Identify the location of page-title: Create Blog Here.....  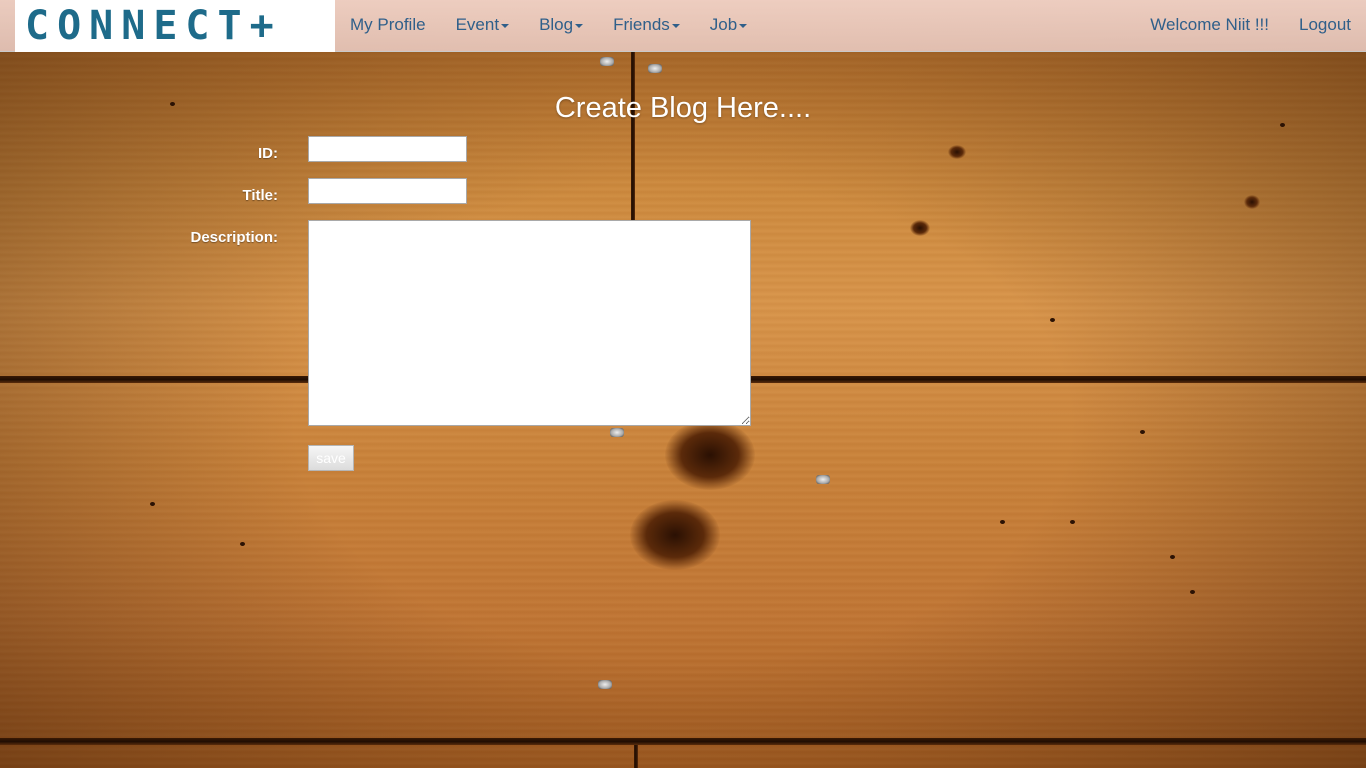
(683, 108).